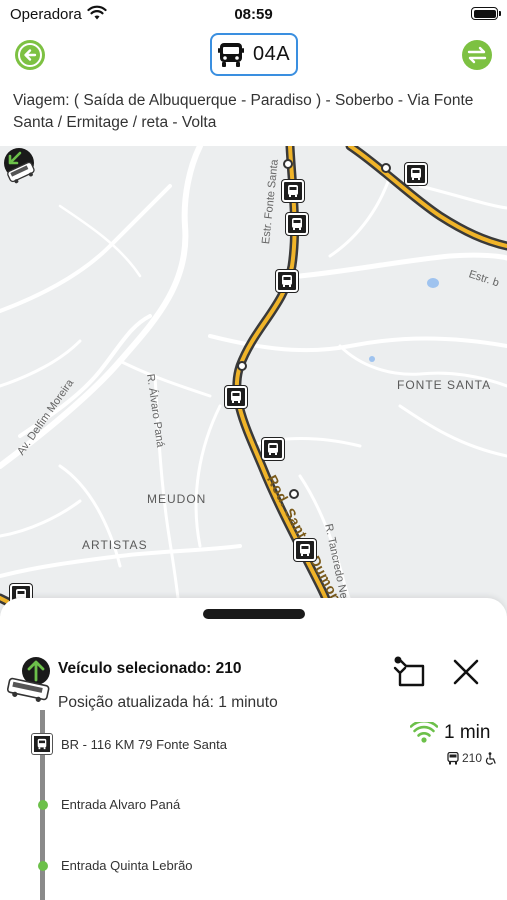 The image size is (507, 900). I want to click on realtime-signal-icon, so click(424, 732).